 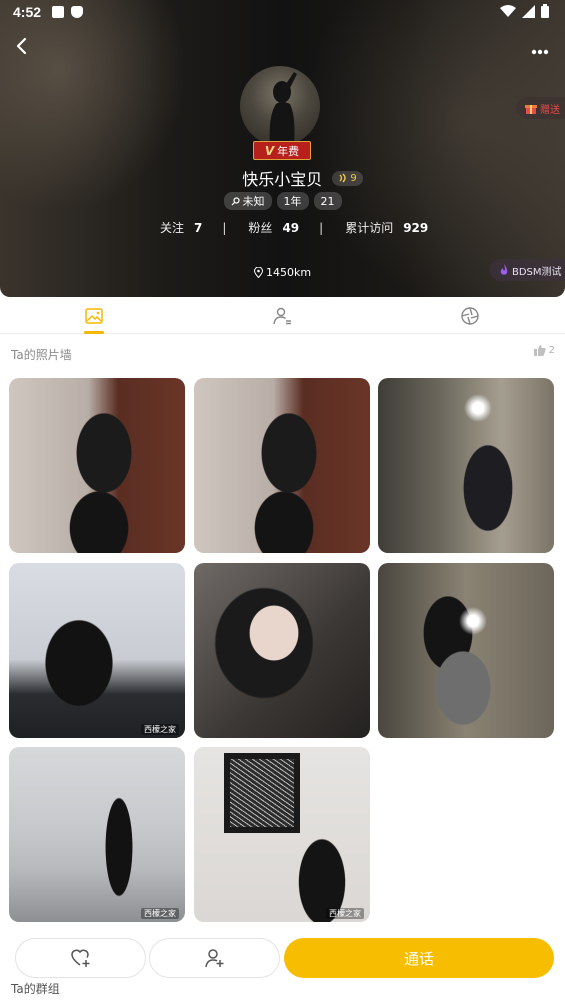 I want to click on status-bar: 4:52, so click(x=282, y=13).